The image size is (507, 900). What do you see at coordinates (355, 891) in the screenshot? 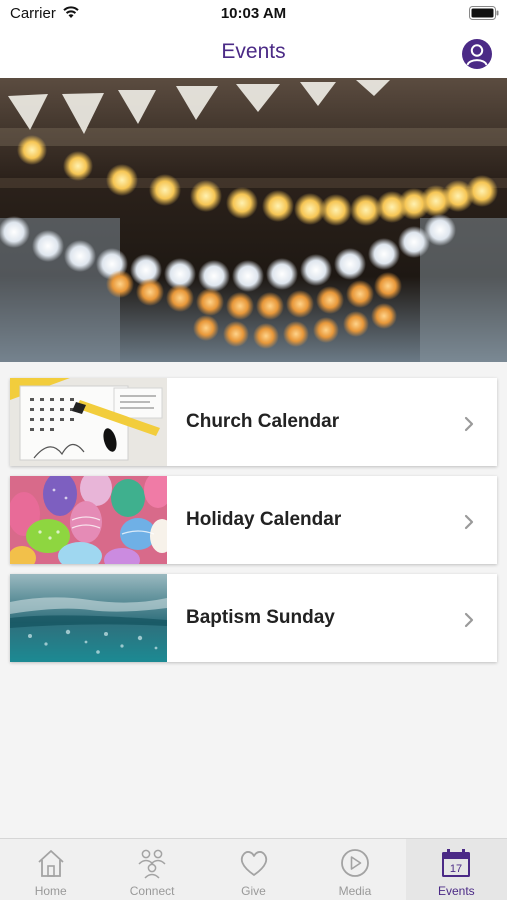
I see `tab-label: Media` at bounding box center [355, 891].